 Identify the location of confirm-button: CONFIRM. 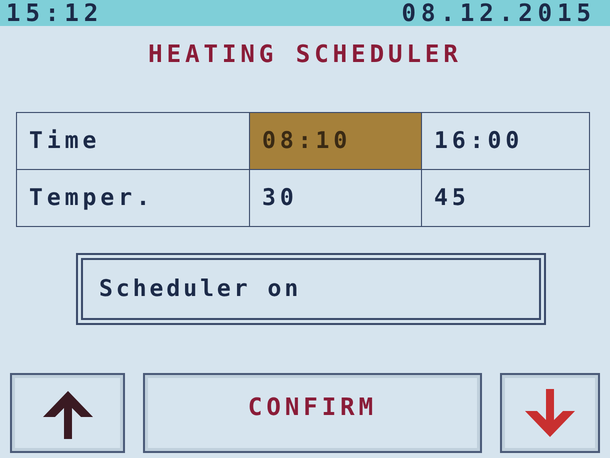
(312, 413).